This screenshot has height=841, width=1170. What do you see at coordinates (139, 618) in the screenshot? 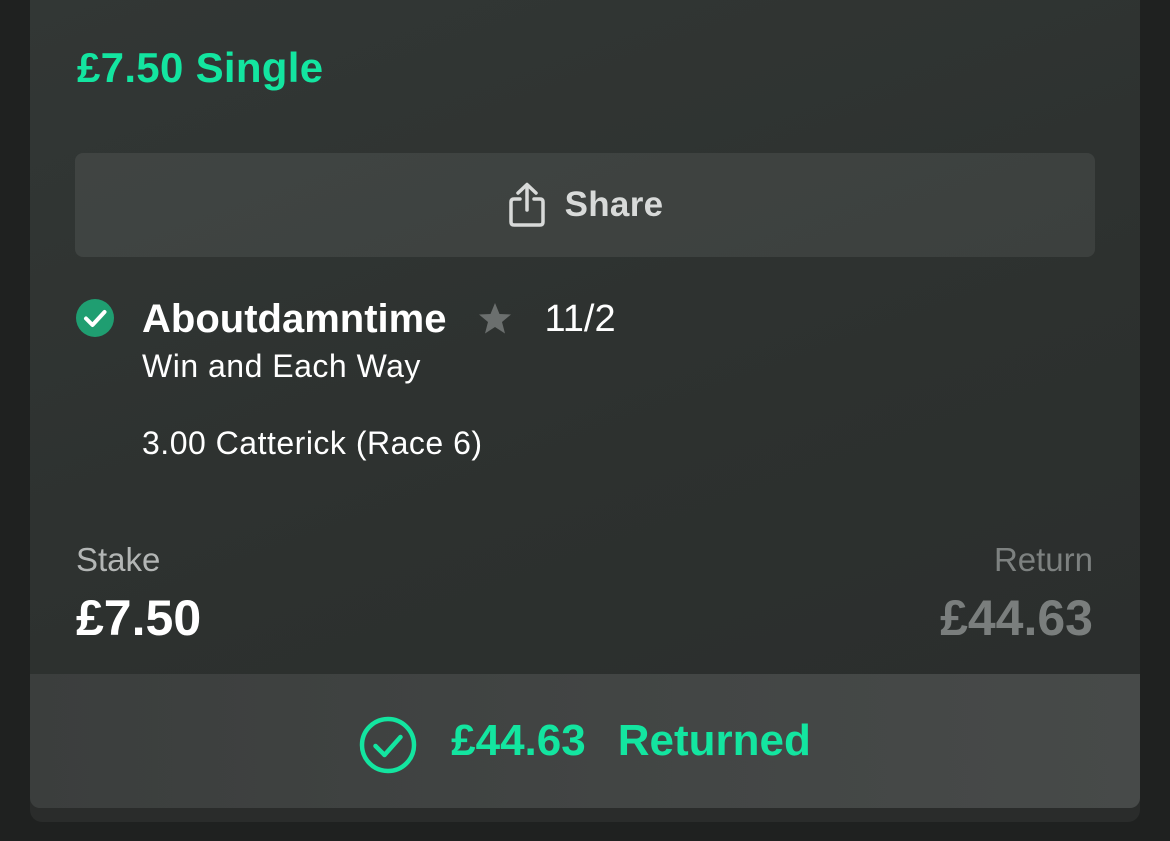
I see `stake-value: £7.50` at bounding box center [139, 618].